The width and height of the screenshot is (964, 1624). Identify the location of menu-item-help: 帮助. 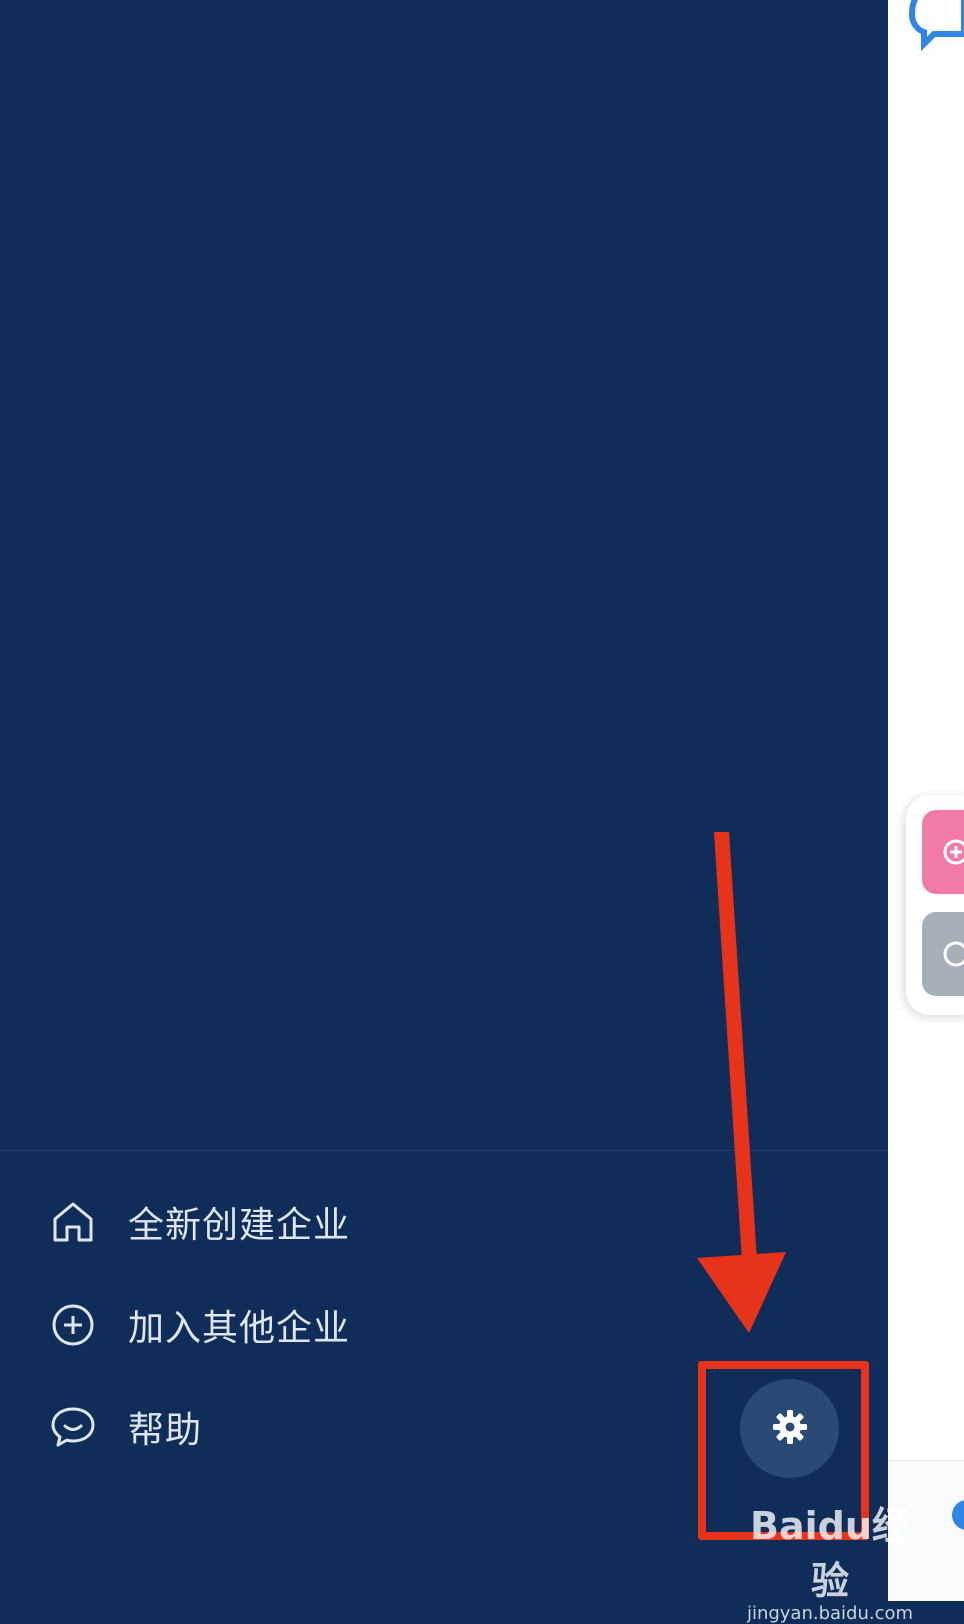
(258, 1427).